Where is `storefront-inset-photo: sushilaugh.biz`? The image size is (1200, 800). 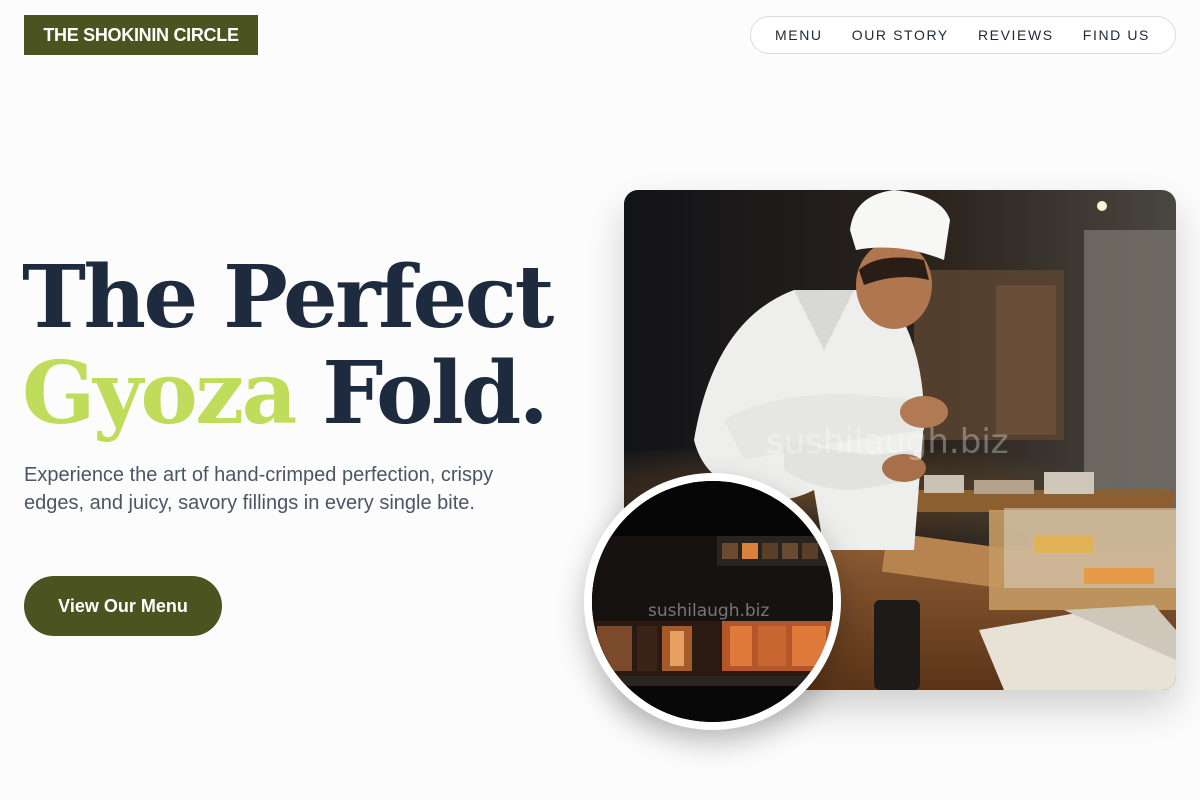 storefront-inset-photo: sushilaugh.biz is located at coordinates (712, 601).